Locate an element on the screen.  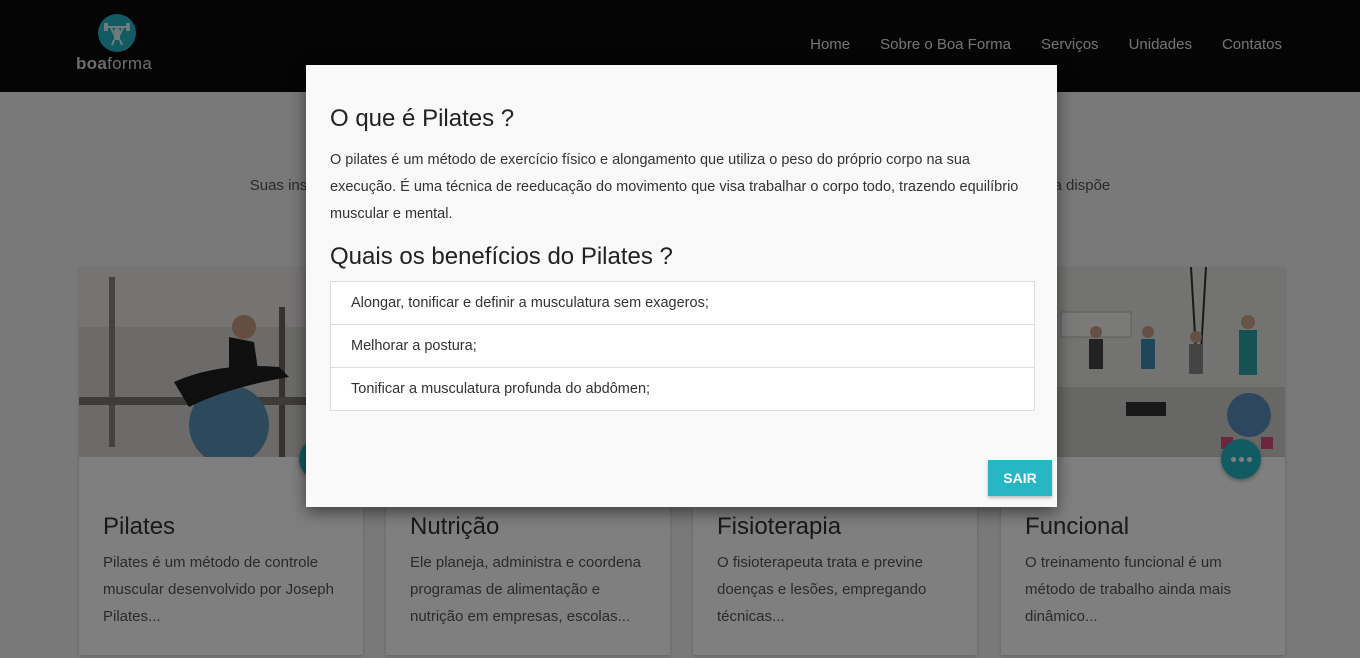
close-button: SAIR is located at coordinates (1020, 478).